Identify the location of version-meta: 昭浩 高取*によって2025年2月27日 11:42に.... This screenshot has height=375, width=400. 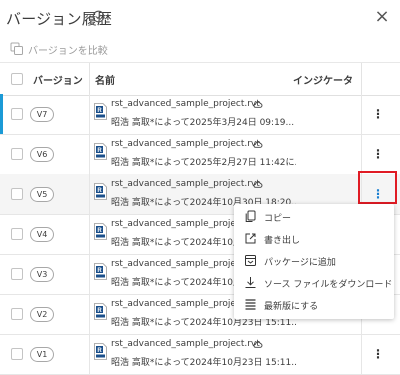
(203, 163).